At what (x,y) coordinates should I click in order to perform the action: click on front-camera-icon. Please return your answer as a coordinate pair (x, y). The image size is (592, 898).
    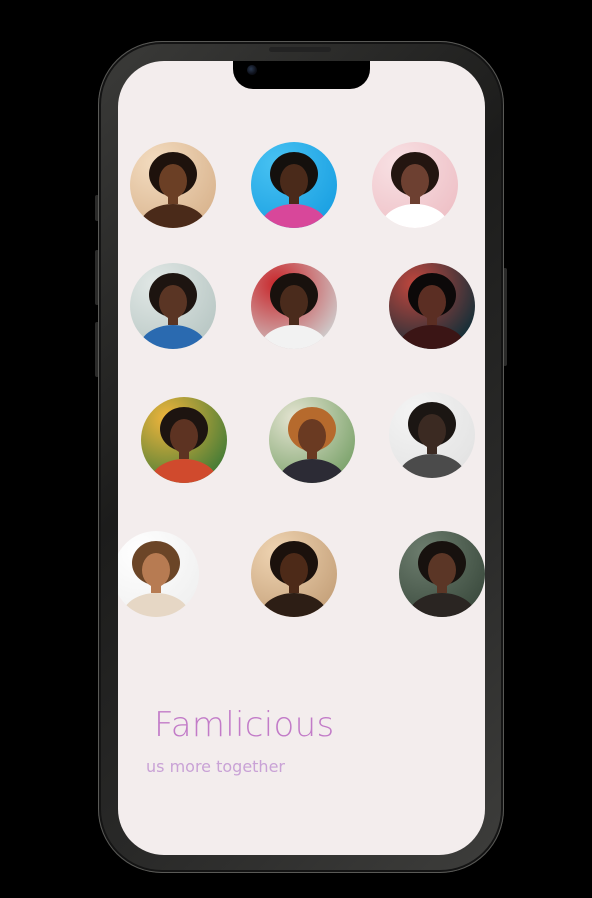
    Looking at the image, I should click on (252, 70).